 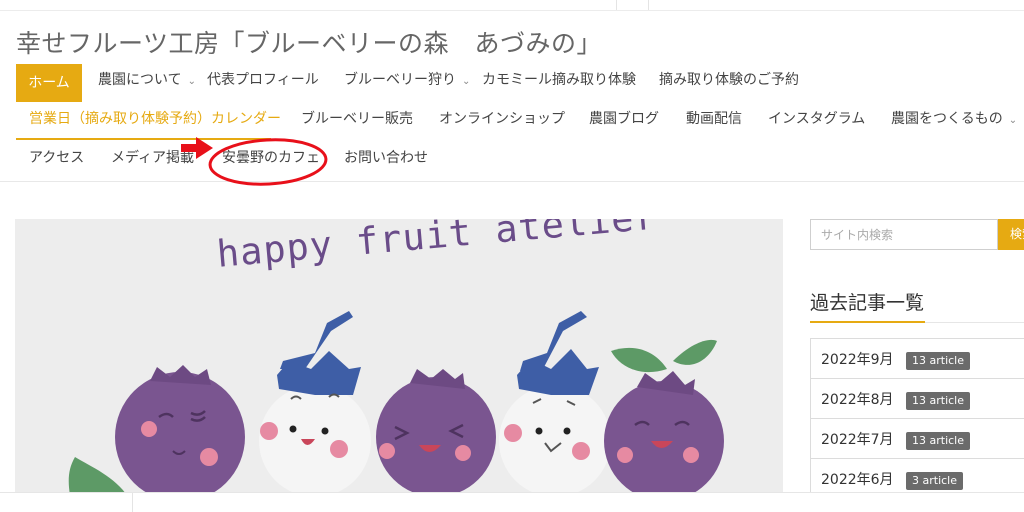 What do you see at coordinates (857, 440) in the screenshot?
I see `archive-month: 2022年7月` at bounding box center [857, 440].